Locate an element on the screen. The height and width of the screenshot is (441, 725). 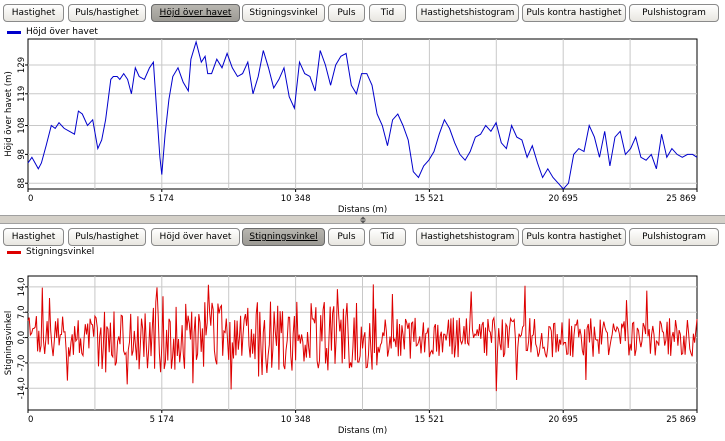
y-tick-label: 129 is located at coordinates (22, 65).